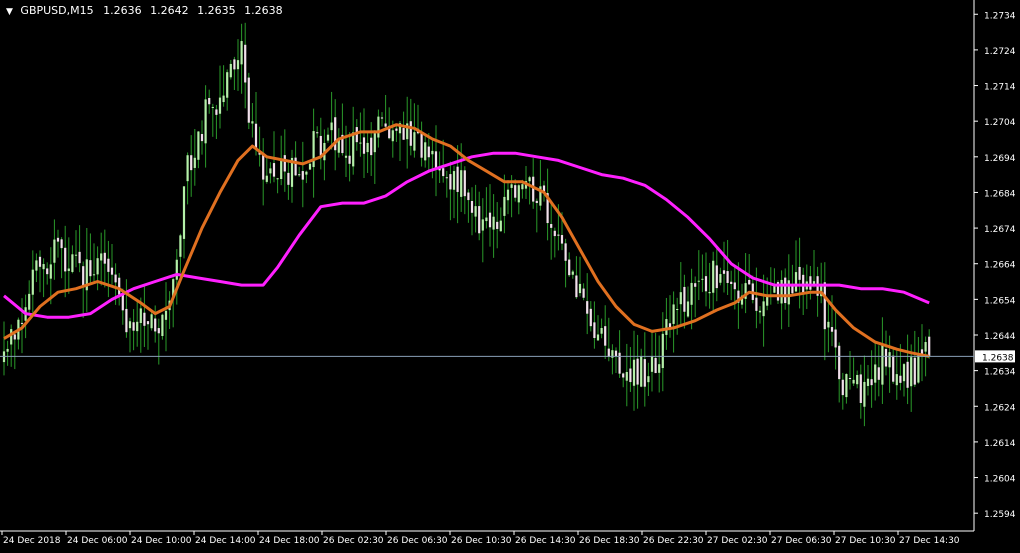 Image resolution: width=1020 pixels, height=553 pixels. What do you see at coordinates (1000, 408) in the screenshot?
I see `y-tick-label: 1.2624` at bounding box center [1000, 408].